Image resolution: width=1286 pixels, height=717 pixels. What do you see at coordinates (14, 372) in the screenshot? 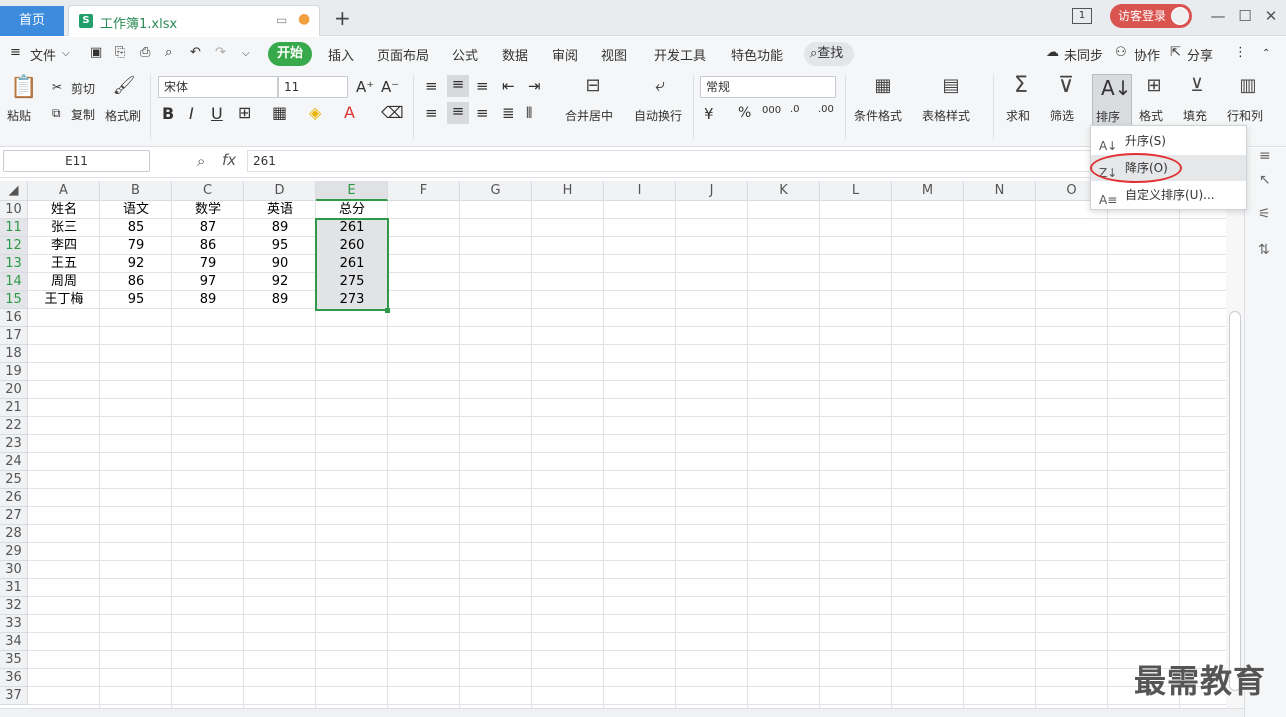
I see `row-header: 19` at bounding box center [14, 372].